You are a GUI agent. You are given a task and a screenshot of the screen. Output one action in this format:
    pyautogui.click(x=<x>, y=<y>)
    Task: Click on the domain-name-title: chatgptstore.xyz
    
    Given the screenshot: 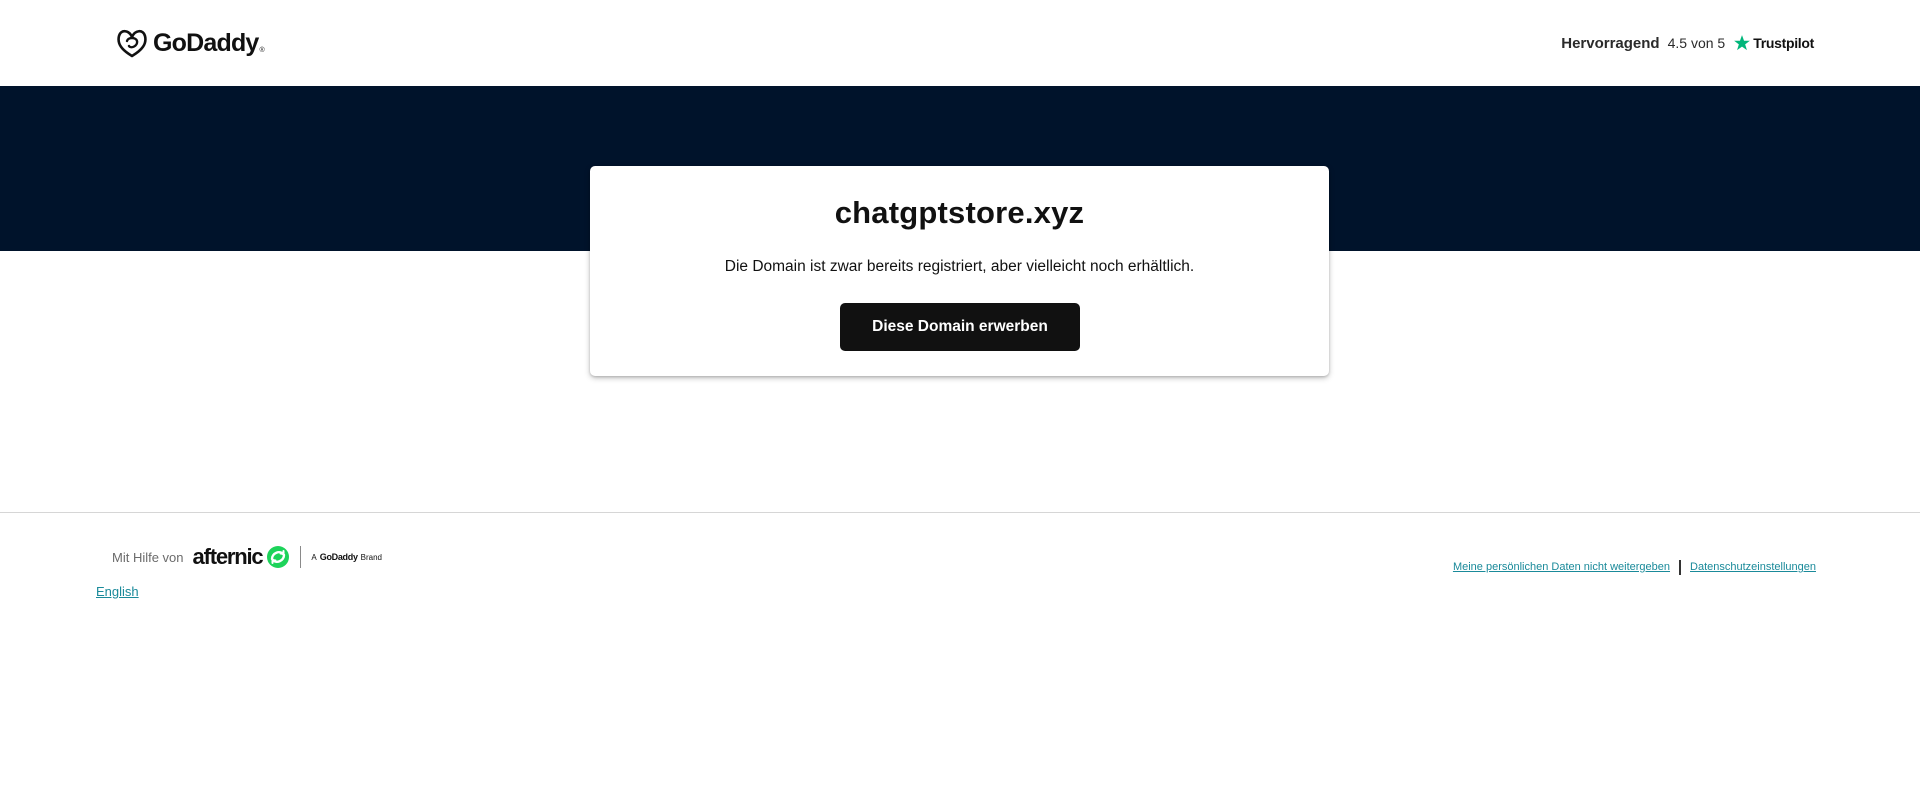 What is the action you would take?
    pyautogui.click(x=959, y=212)
    